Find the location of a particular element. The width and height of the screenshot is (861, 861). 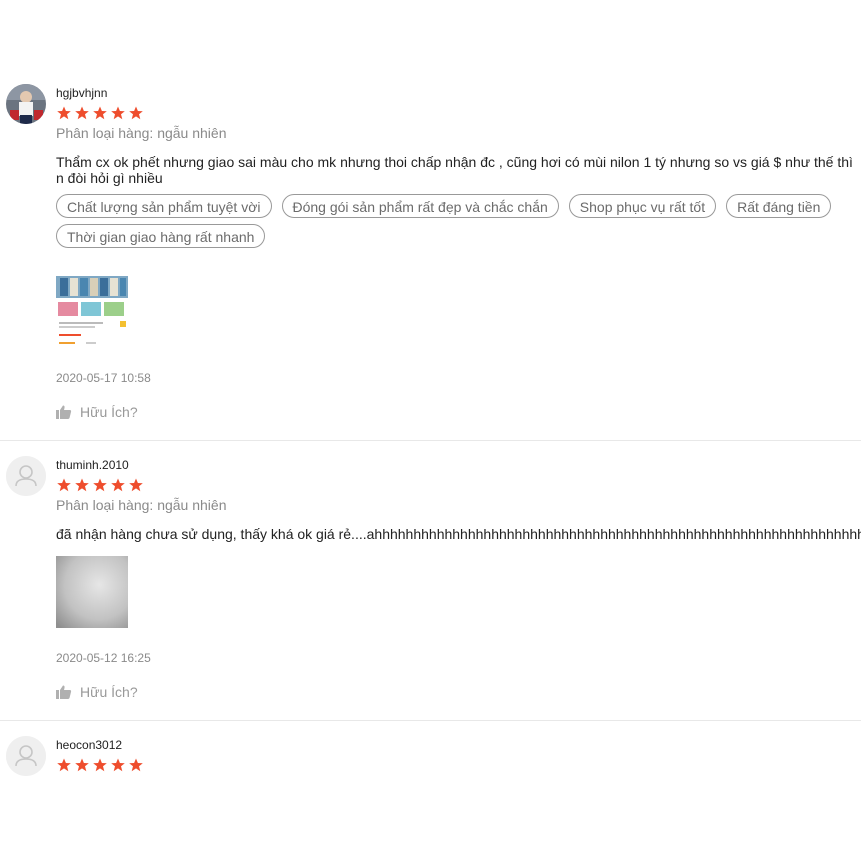

review-tag: Đóng gói sản phẩm rất đẹp và chắc chắn is located at coordinates (420, 206).